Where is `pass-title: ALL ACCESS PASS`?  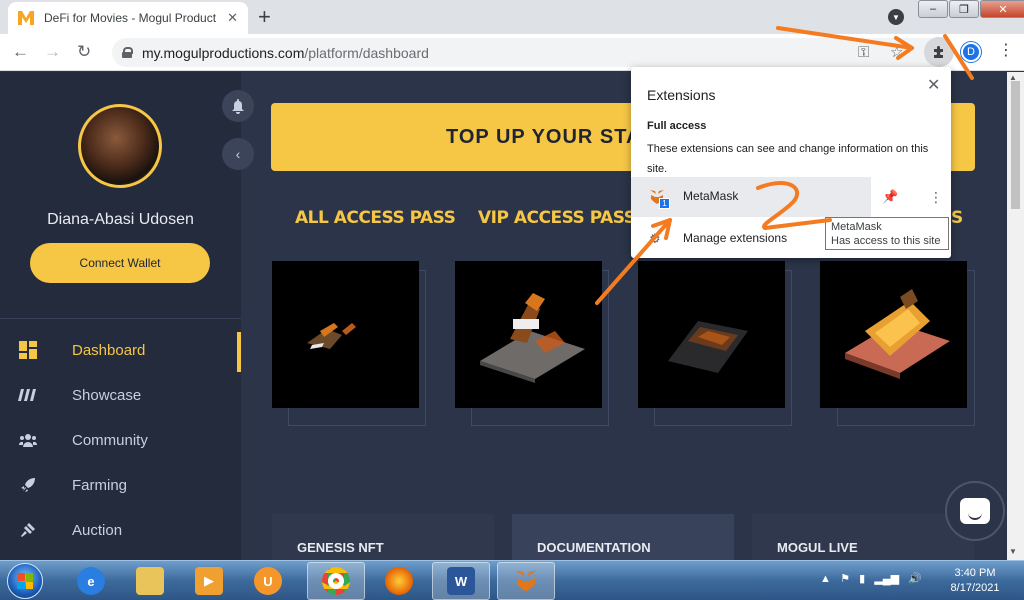 pass-title: ALL ACCESS PASS is located at coordinates (375, 218).